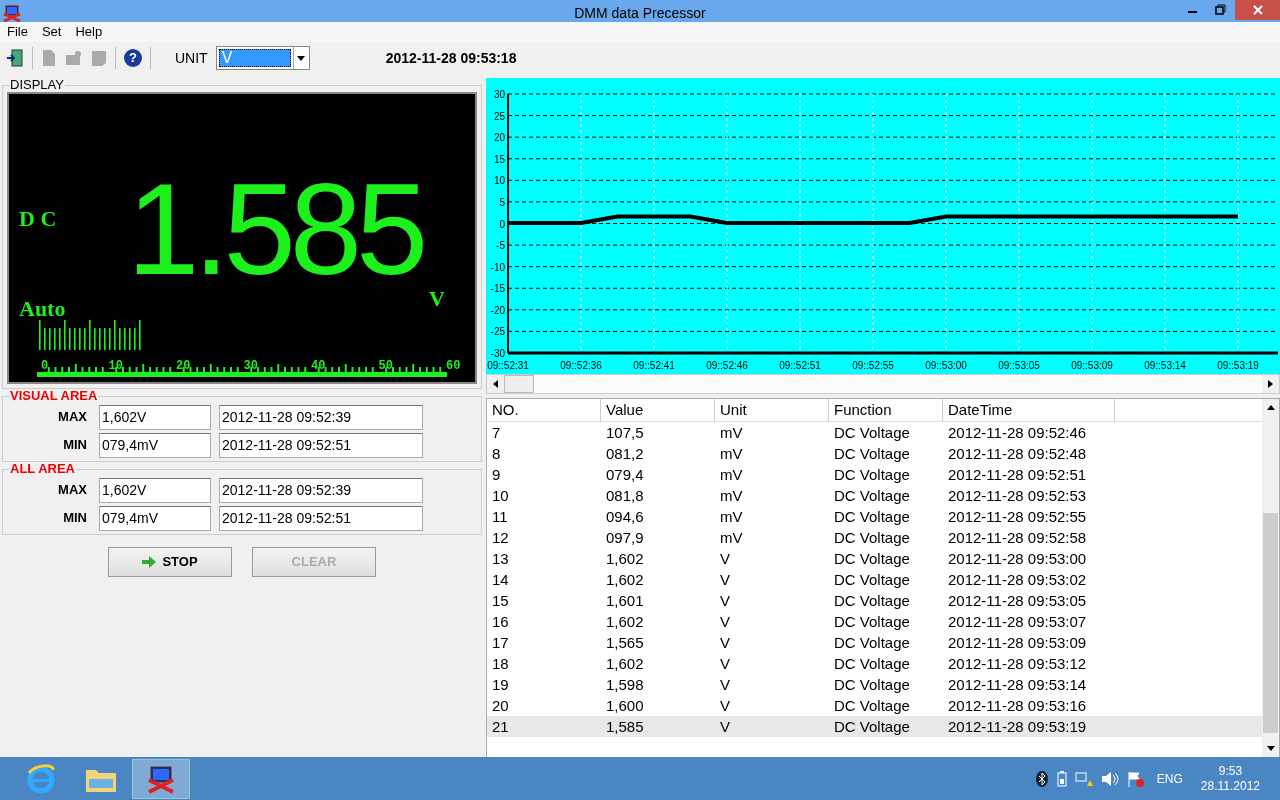 Image resolution: width=1280 pixels, height=800 pixels. What do you see at coordinates (874, 684) in the screenshot?
I see `table-row: 19 1,598 V DC Voltage 2012-11-28 09:53:14` at bounding box center [874, 684].